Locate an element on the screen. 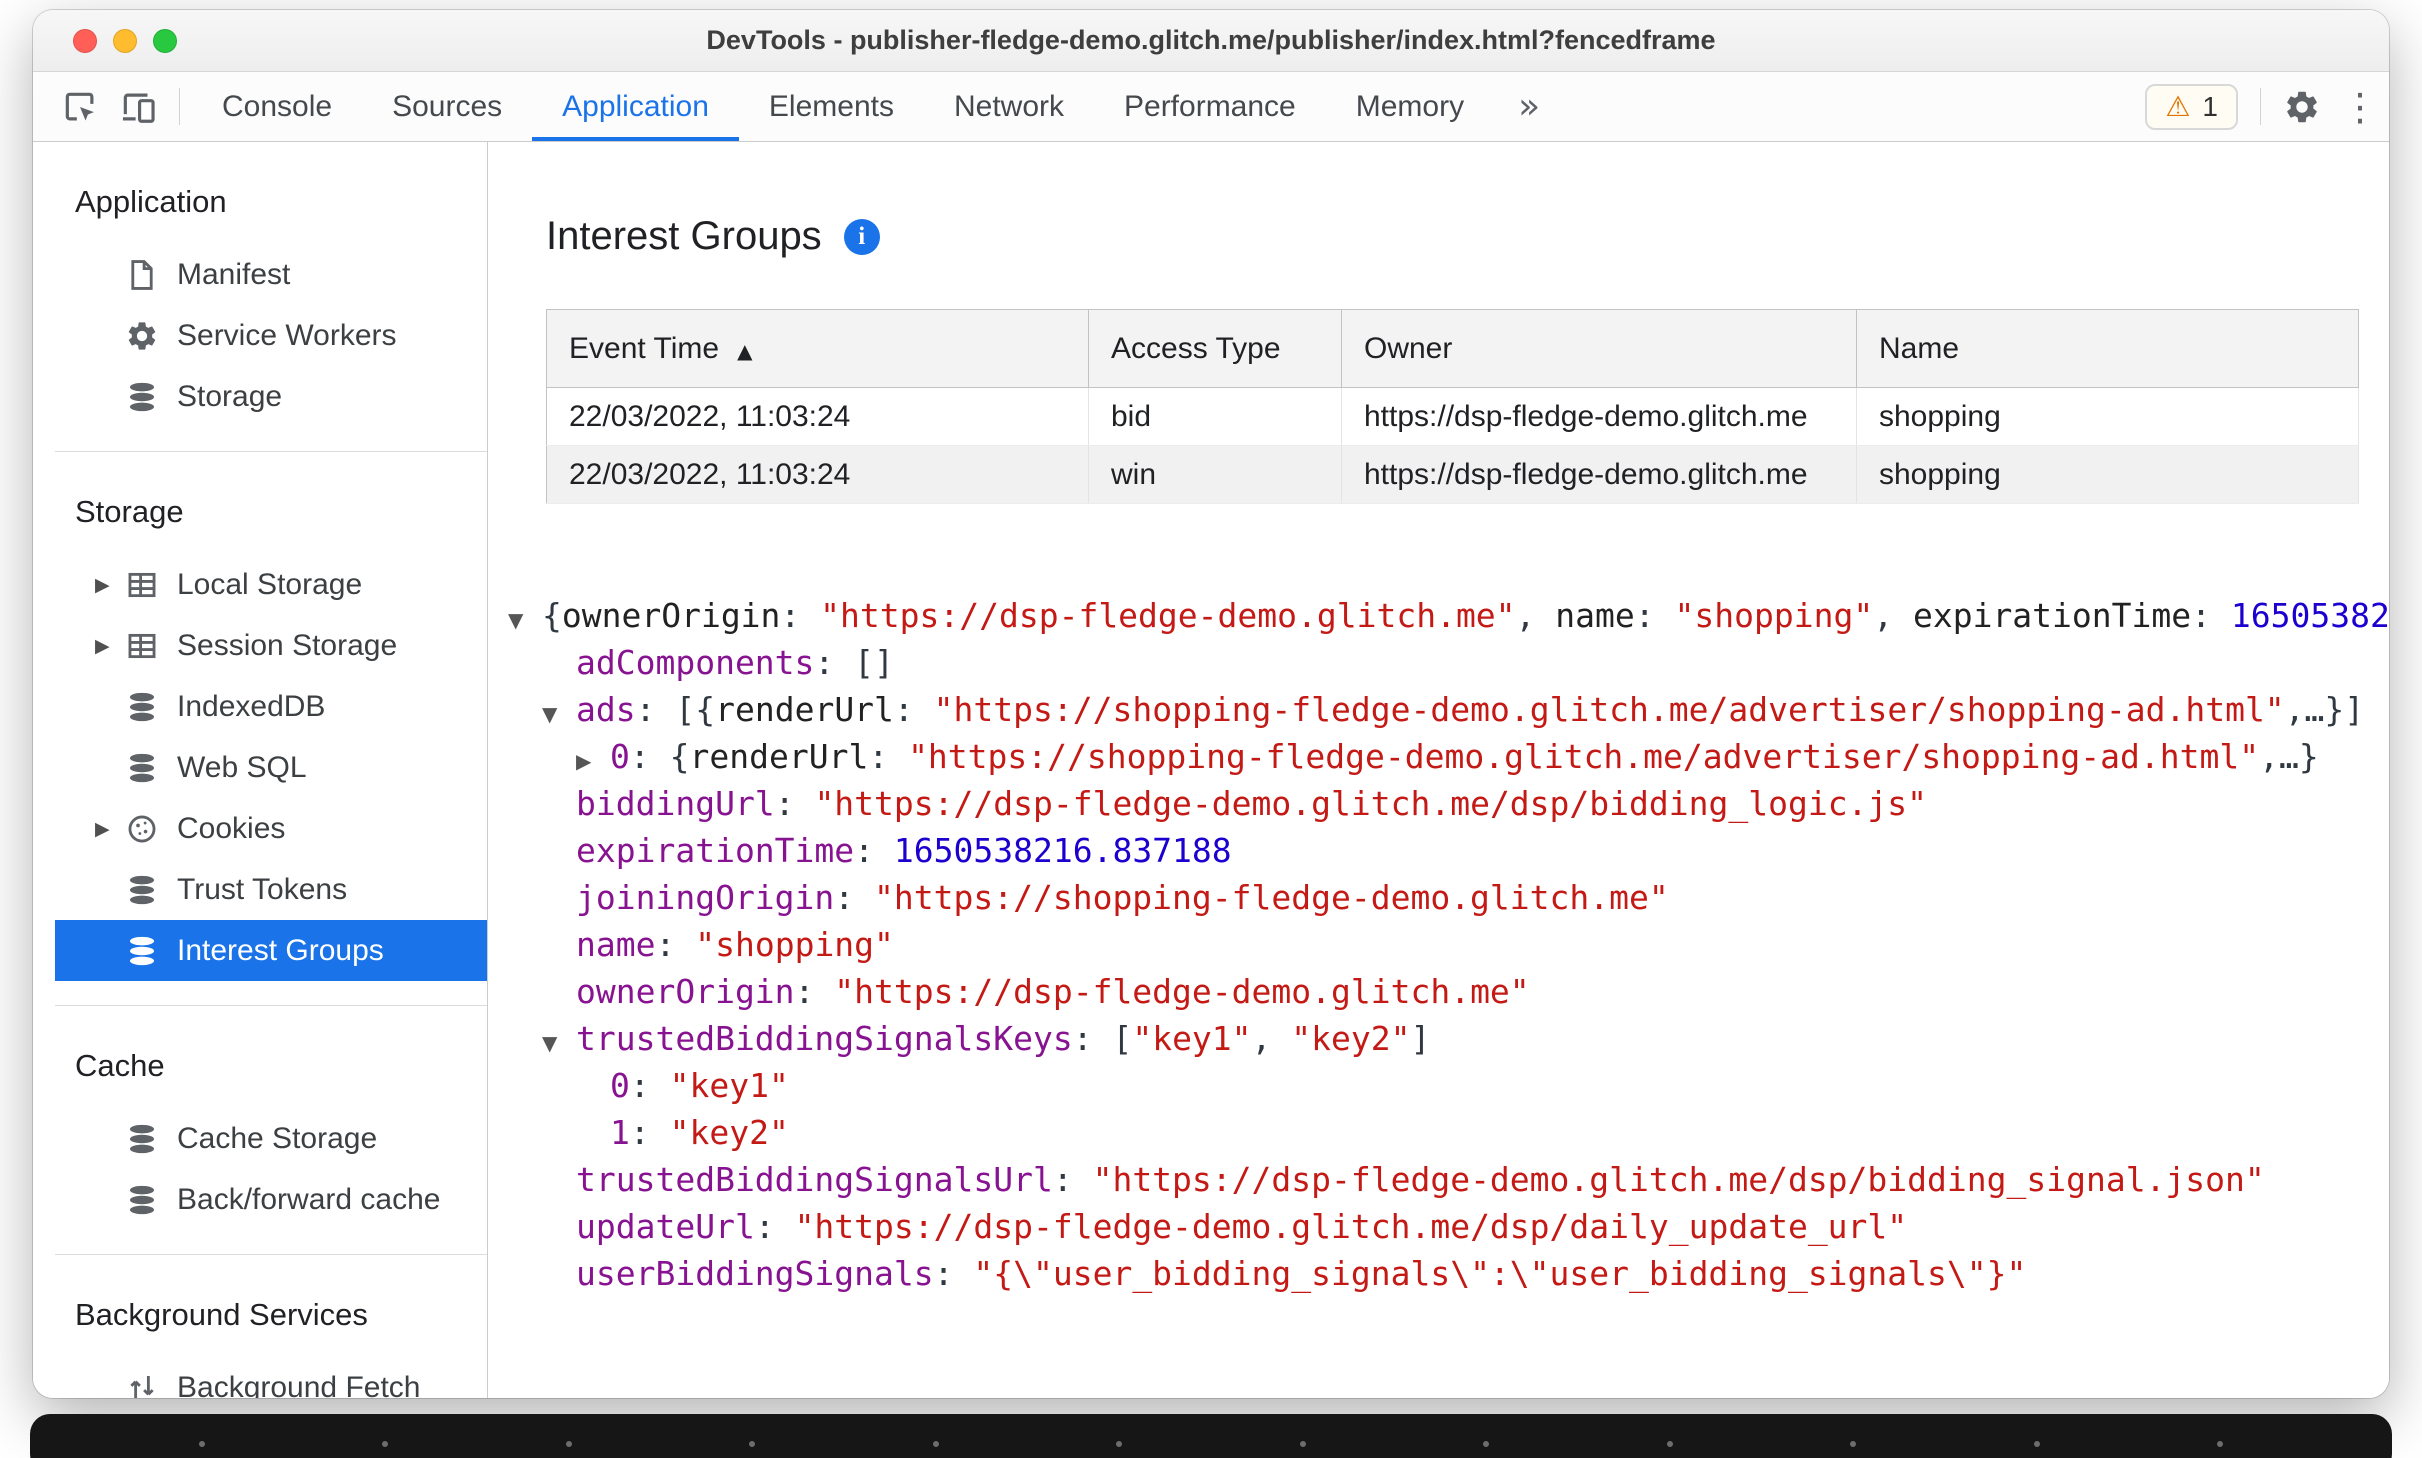  column-header-access-type: Access Type is located at coordinates (1215, 348).